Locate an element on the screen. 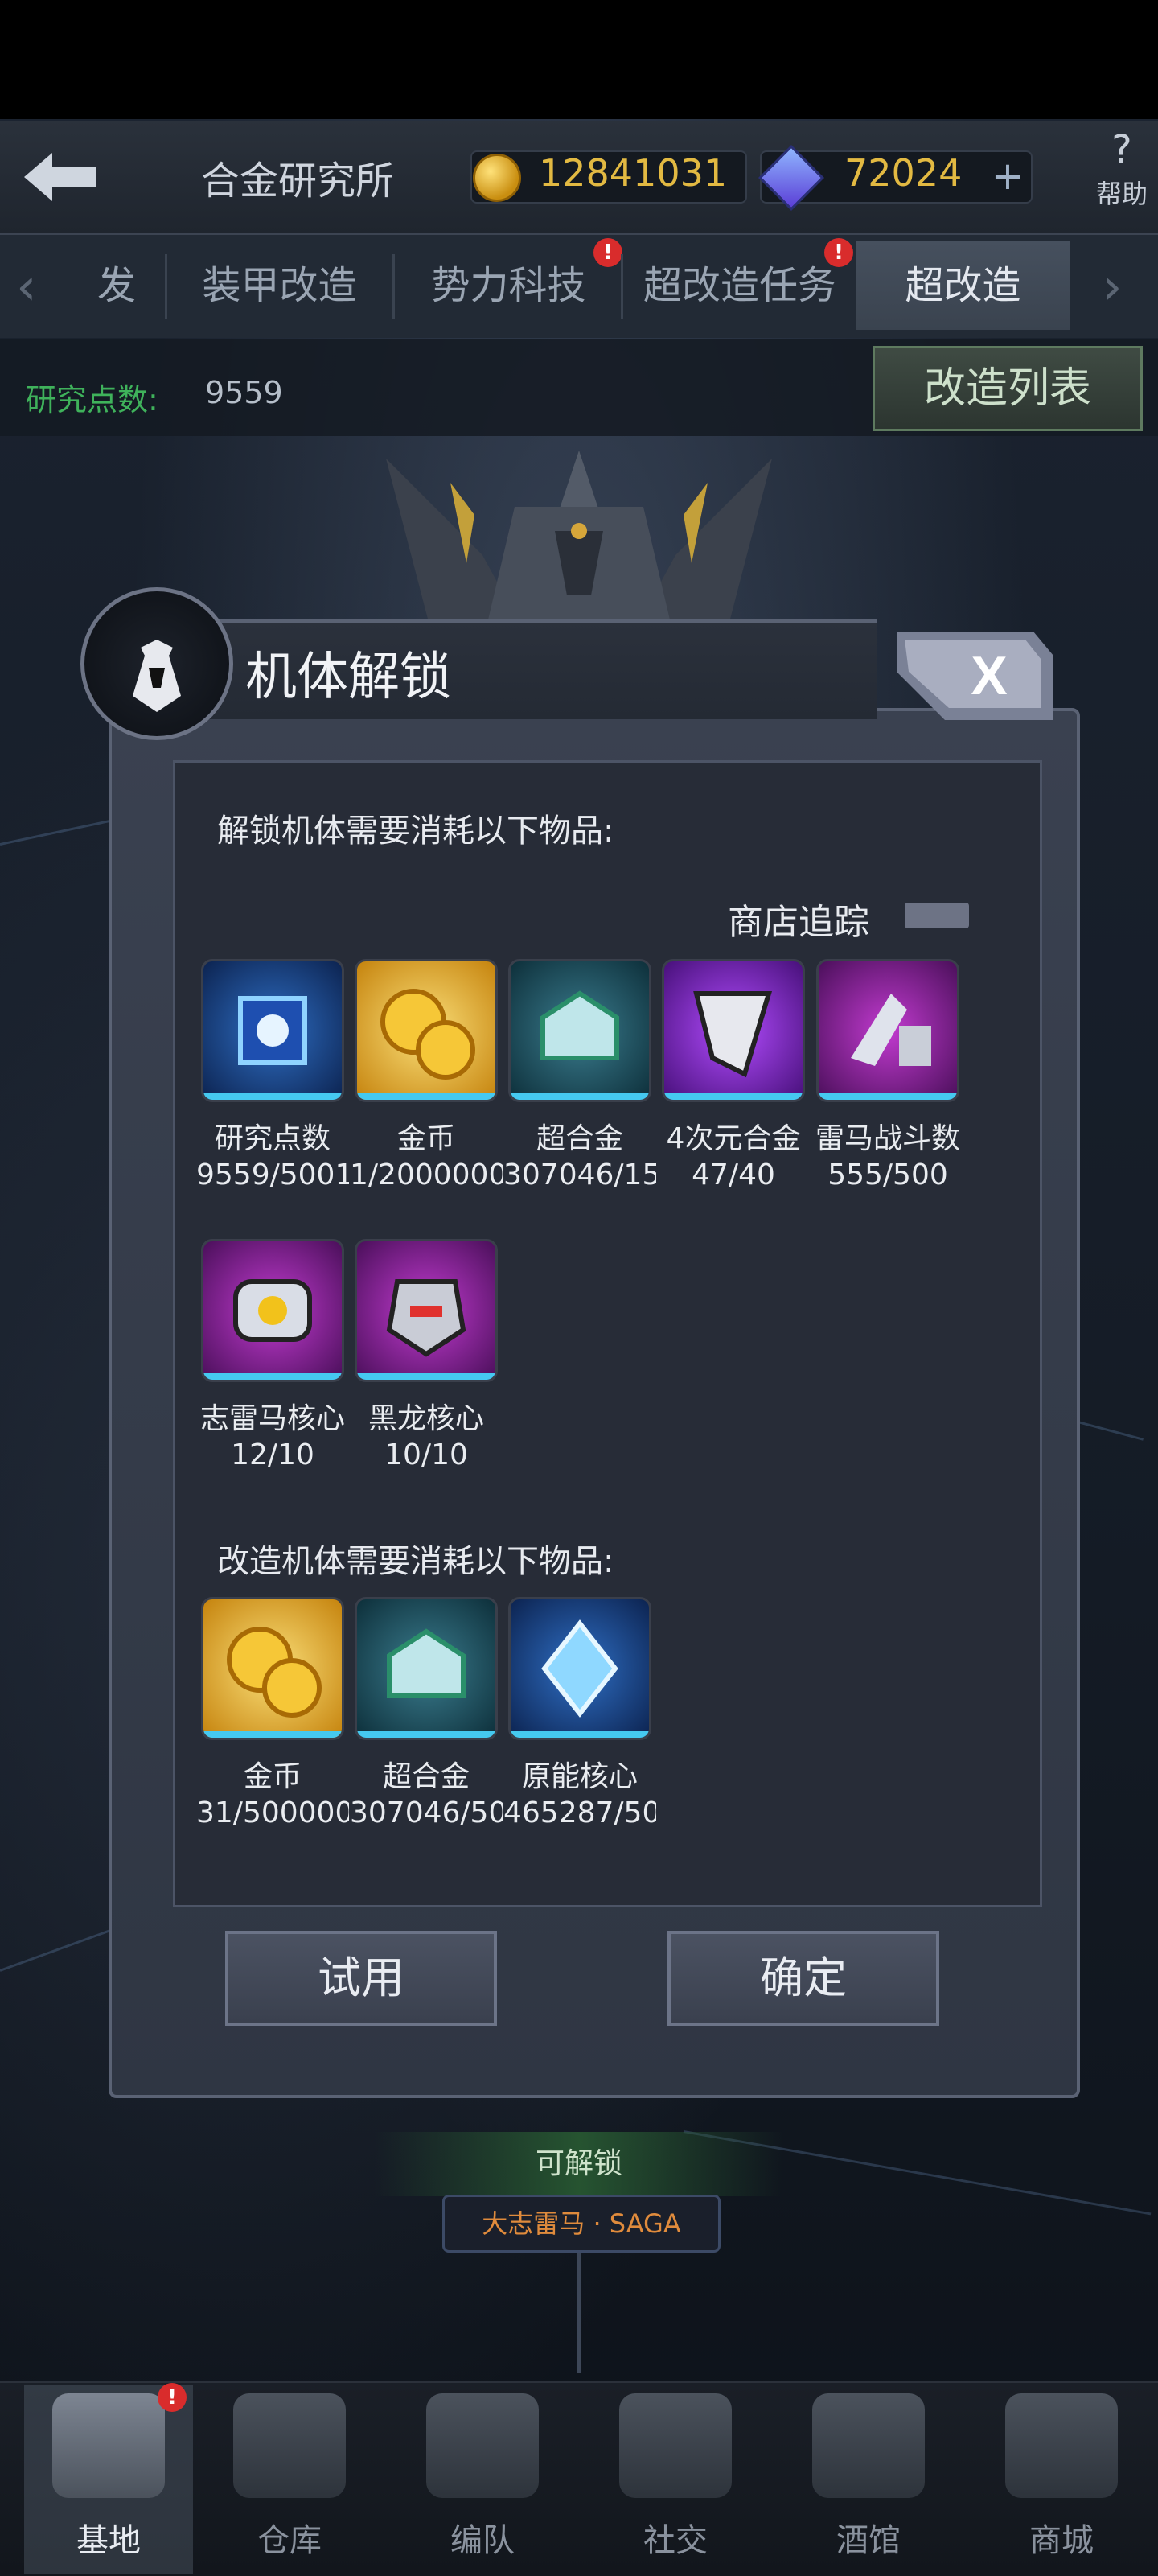 This screenshot has height=2576, width=1158. item-count: 31/500000 is located at coordinates (272, 1812).